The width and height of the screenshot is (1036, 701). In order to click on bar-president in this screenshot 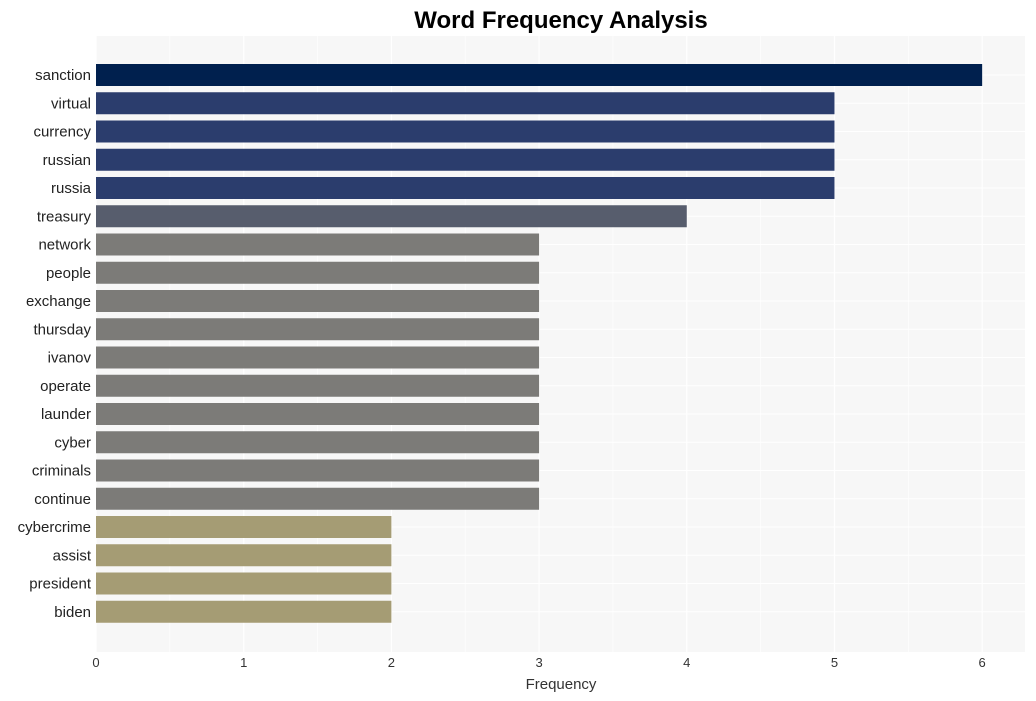, I will do `click(244, 583)`.